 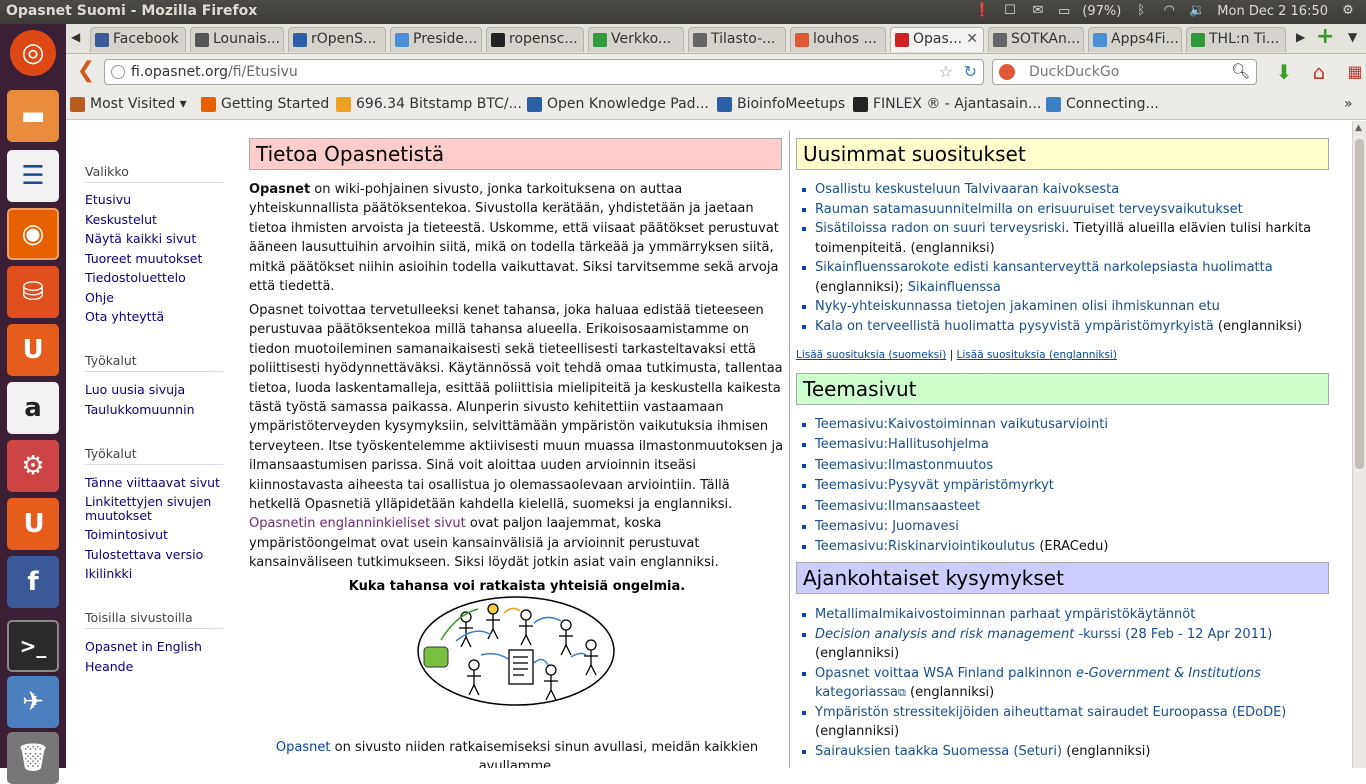 What do you see at coordinates (925, 546) in the screenshot?
I see `item-link: Teemasivu:Riskinarviointikoulutus` at bounding box center [925, 546].